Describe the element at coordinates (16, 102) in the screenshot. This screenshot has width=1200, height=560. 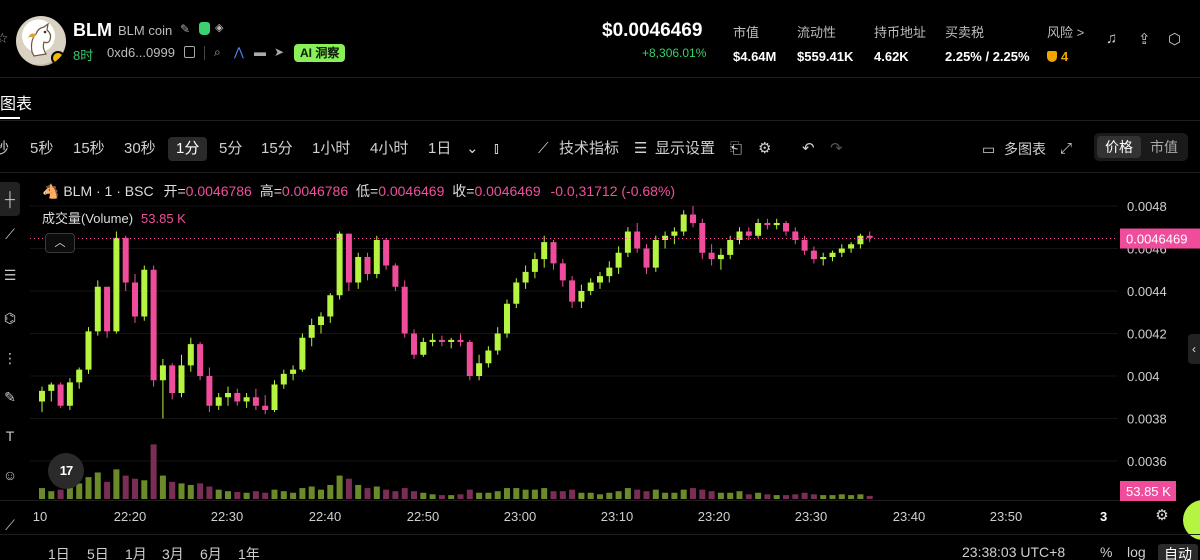
I see `tab-chart: 图表` at that location.